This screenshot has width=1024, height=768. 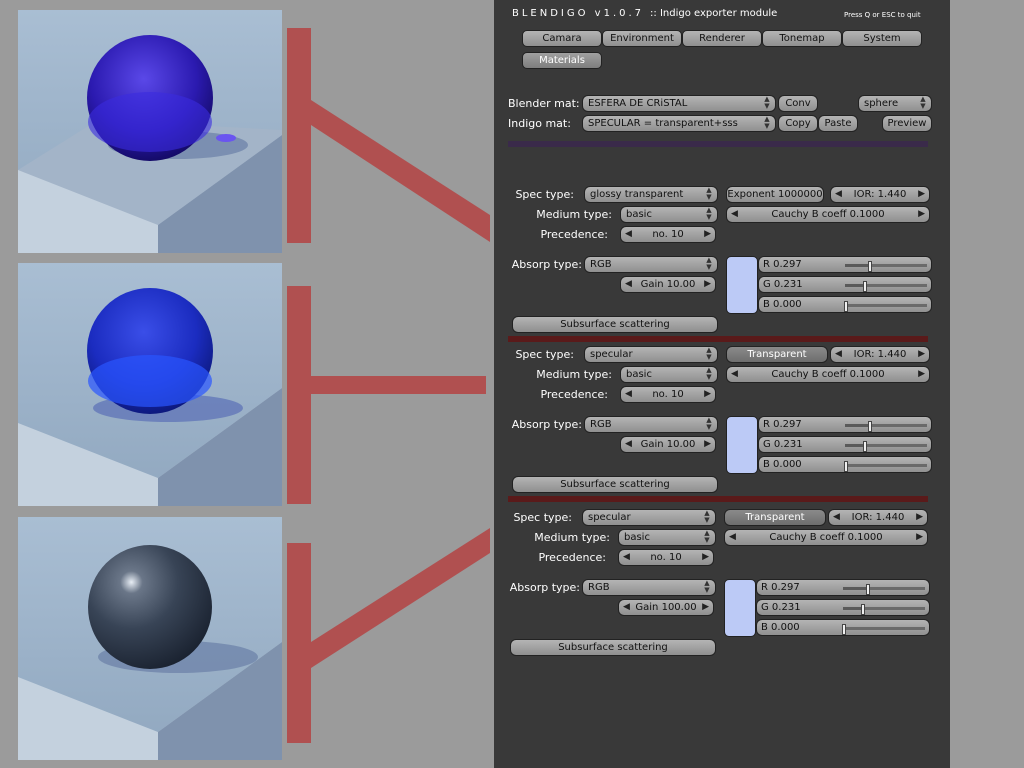 What do you see at coordinates (544, 103) in the screenshot?
I see `blender-mat-label: Blender mat:` at bounding box center [544, 103].